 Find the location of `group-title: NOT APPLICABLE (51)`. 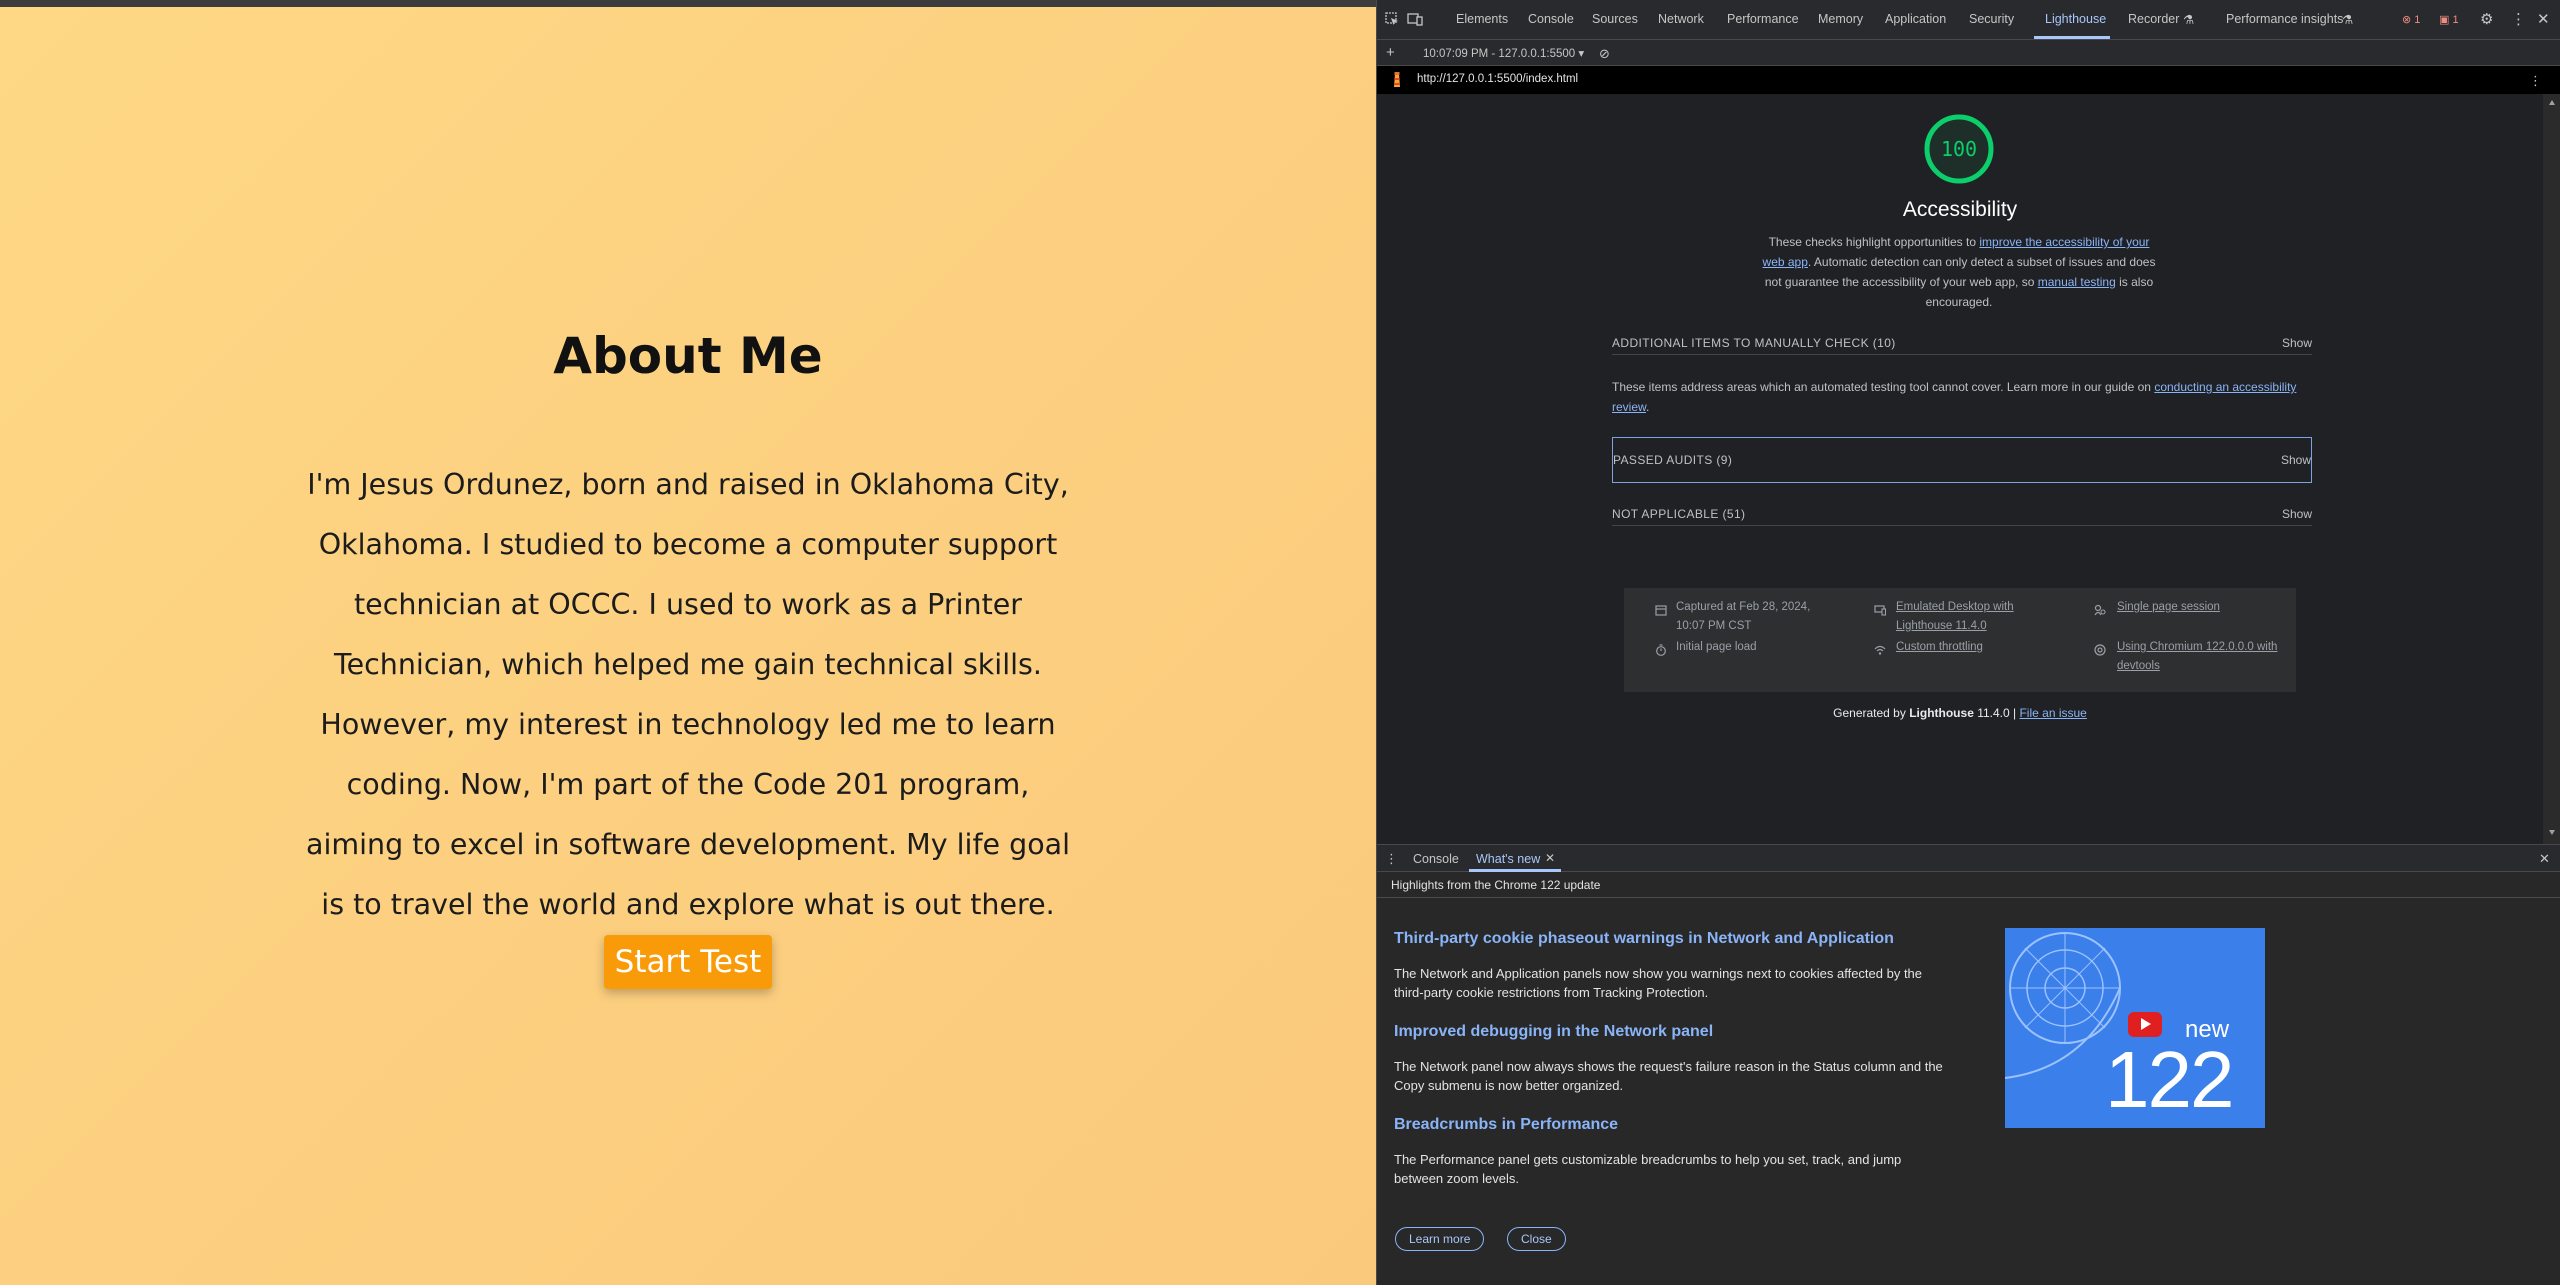

group-title: NOT APPLICABLE (51) is located at coordinates (1679, 514).